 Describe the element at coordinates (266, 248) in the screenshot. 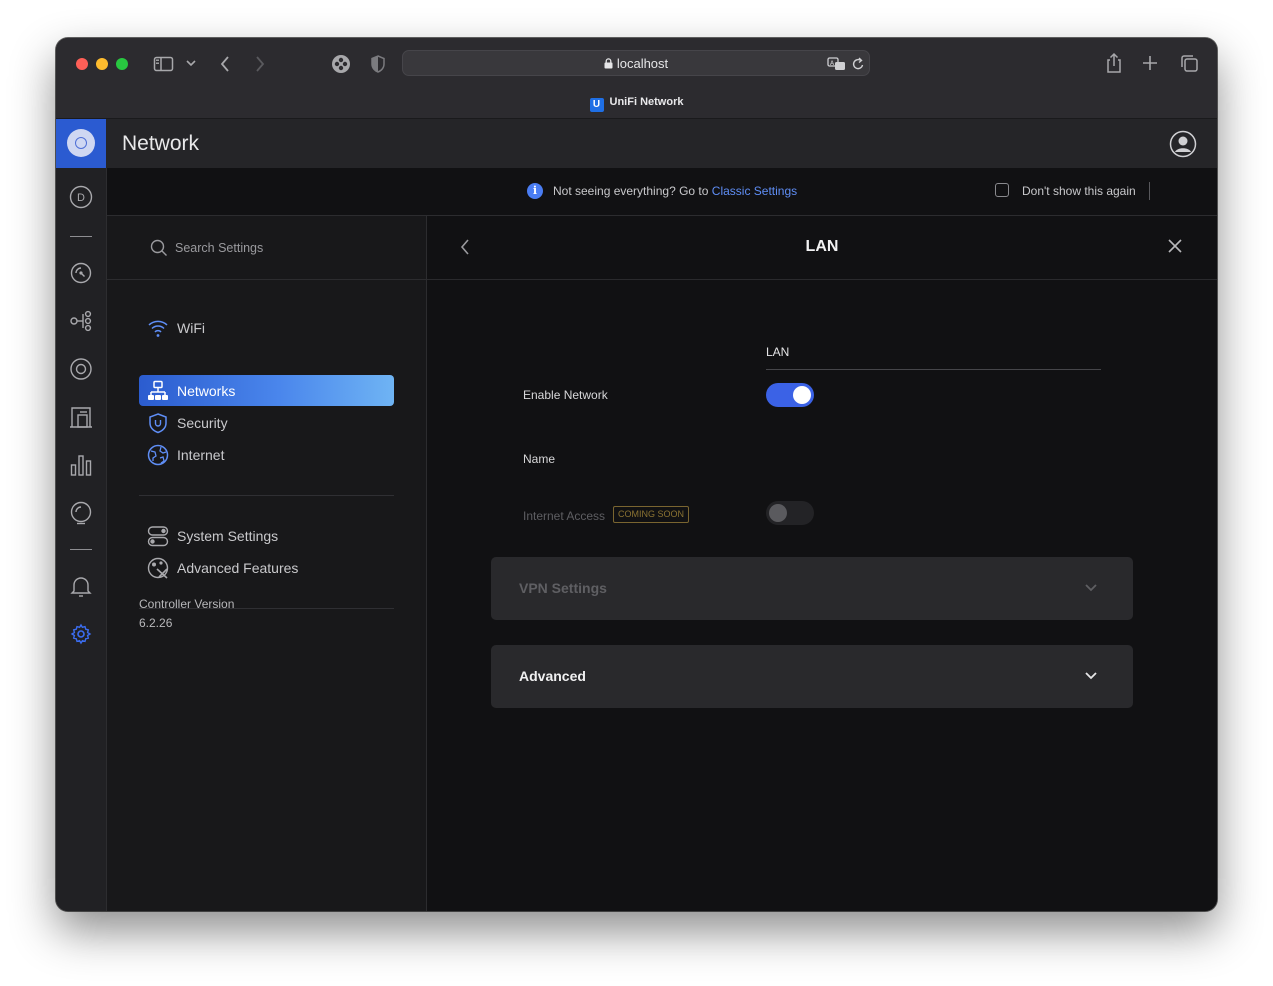

I see `settings-search: Search Settings` at that location.